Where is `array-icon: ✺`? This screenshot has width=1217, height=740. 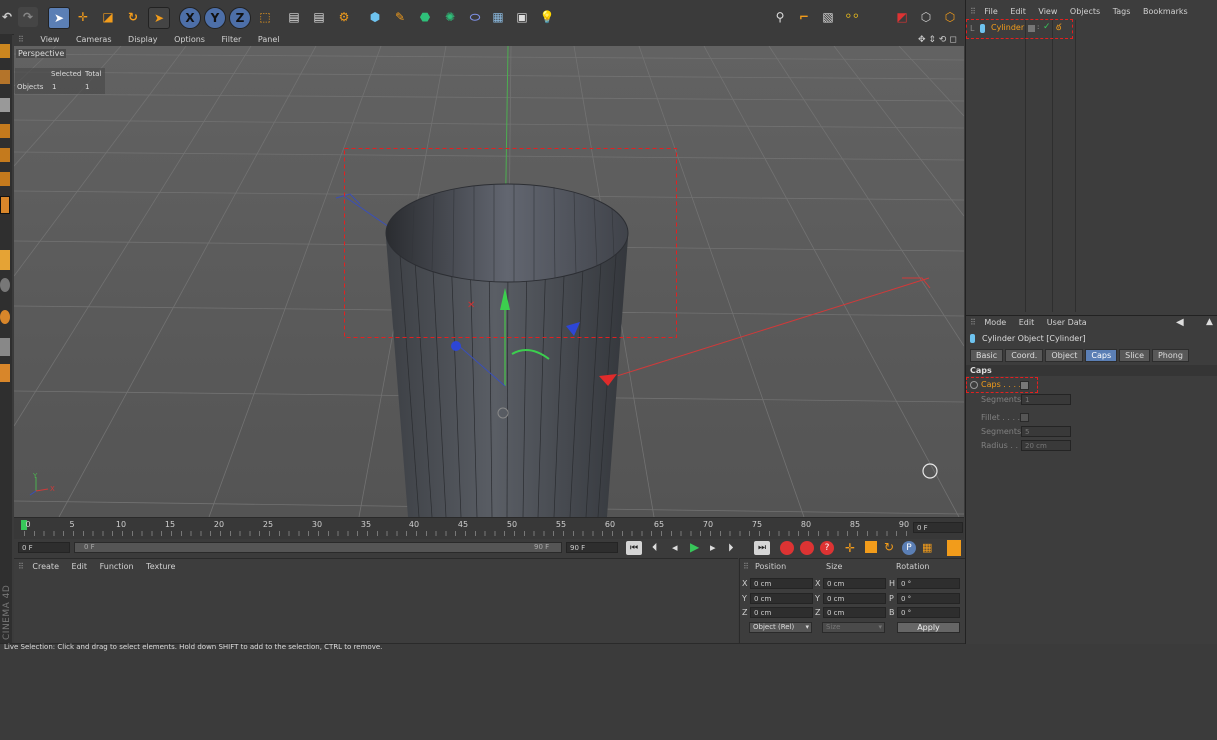
array-icon: ✺ is located at coordinates (450, 17).